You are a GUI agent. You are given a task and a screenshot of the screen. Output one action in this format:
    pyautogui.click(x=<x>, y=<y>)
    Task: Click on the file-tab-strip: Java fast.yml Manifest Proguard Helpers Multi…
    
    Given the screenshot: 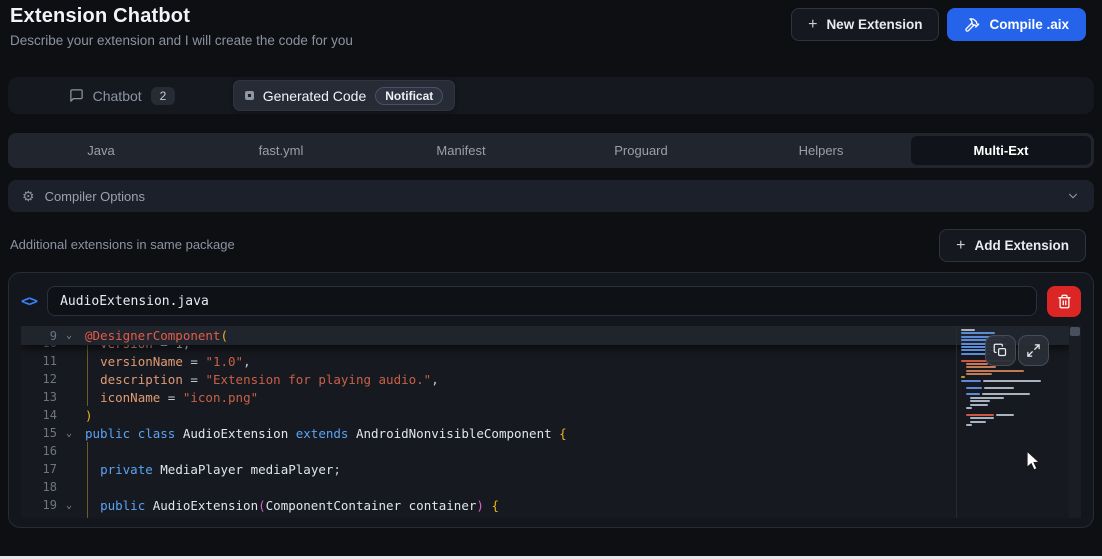 What is the action you would take?
    pyautogui.click(x=551, y=150)
    